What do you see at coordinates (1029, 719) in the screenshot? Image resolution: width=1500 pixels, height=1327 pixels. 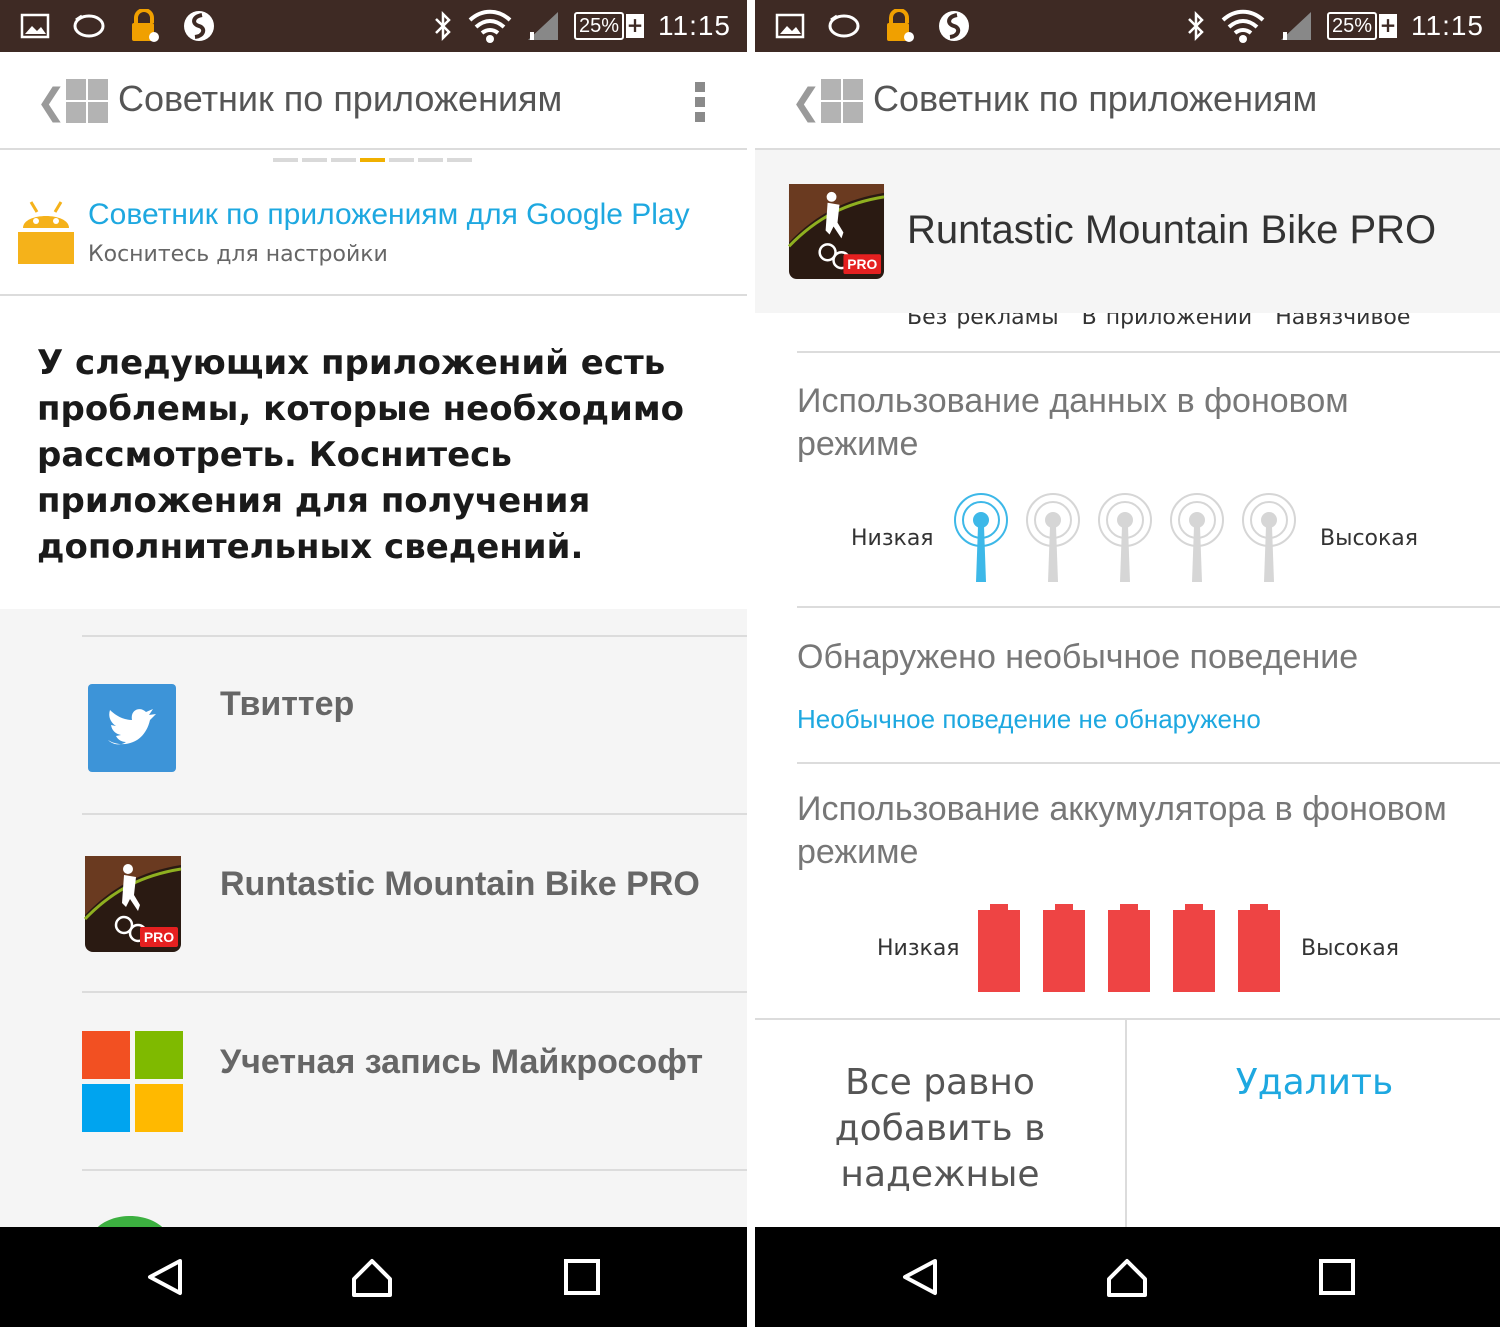 I see `unusual-behavior-status: Необычное поведение не обнаружено` at bounding box center [1029, 719].